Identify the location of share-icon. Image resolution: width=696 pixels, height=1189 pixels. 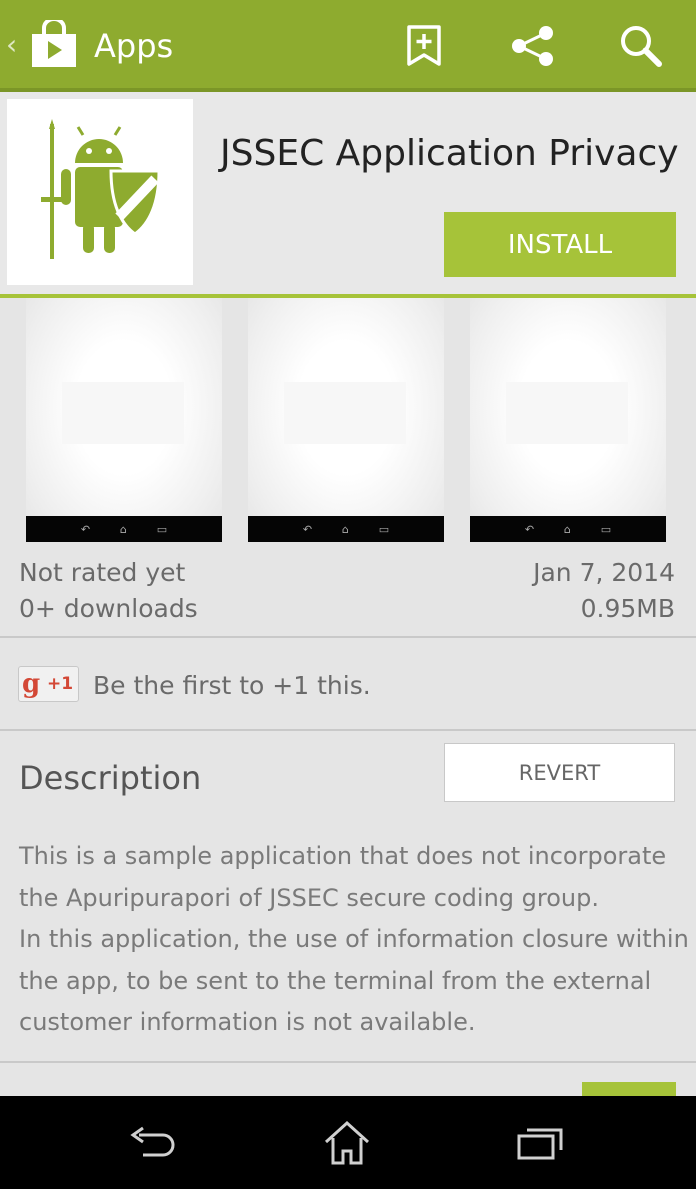
(533, 46).